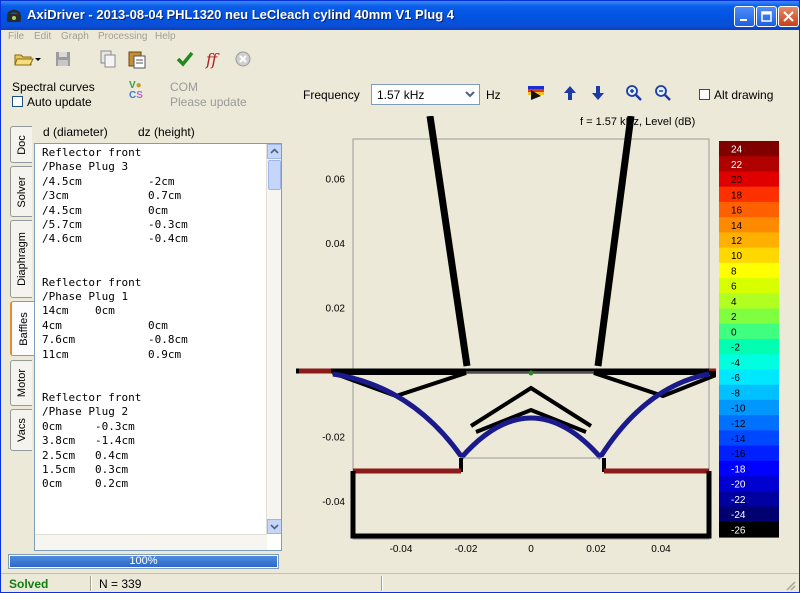 The width and height of the screenshot is (800, 593). Describe the element at coordinates (151, 542) in the screenshot. I see `horizontal-scrollbar` at that location.